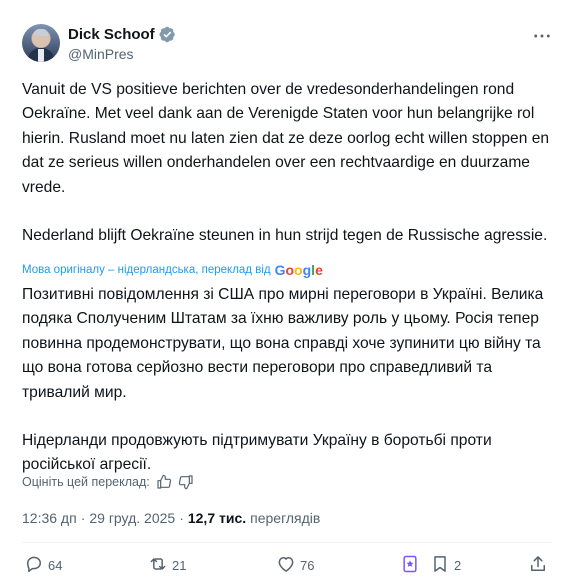 The image size is (574, 588). I want to click on thumbs-down-icon, so click(186, 482).